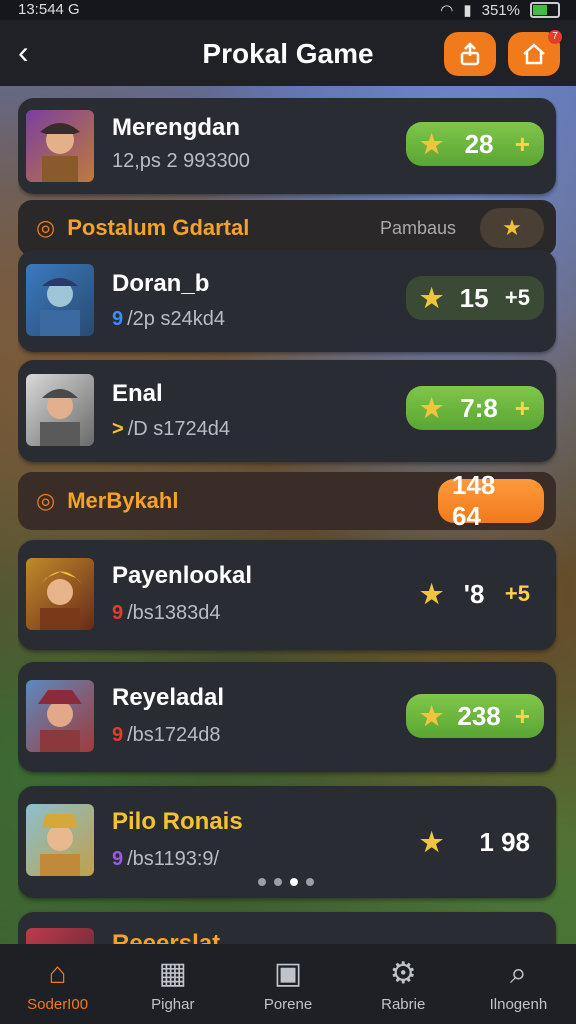  What do you see at coordinates (168, 319) in the screenshot?
I see `item-subtitle: 9/2p s24kd4` at bounding box center [168, 319].